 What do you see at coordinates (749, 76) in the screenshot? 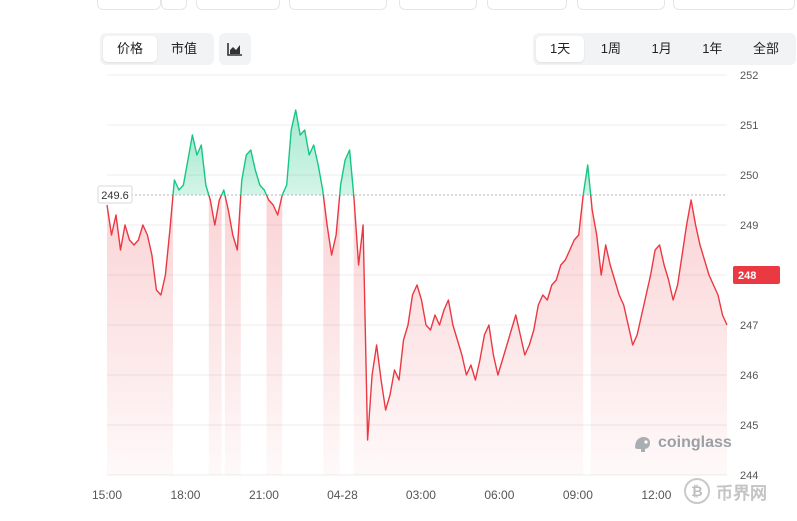
I see `y-tick-label: 252` at bounding box center [749, 76].